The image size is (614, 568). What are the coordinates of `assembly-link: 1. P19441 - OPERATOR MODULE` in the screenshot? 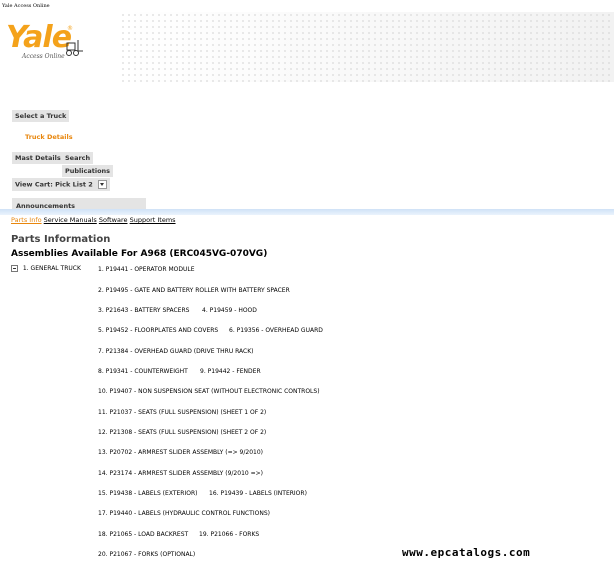 It's located at (146, 269).